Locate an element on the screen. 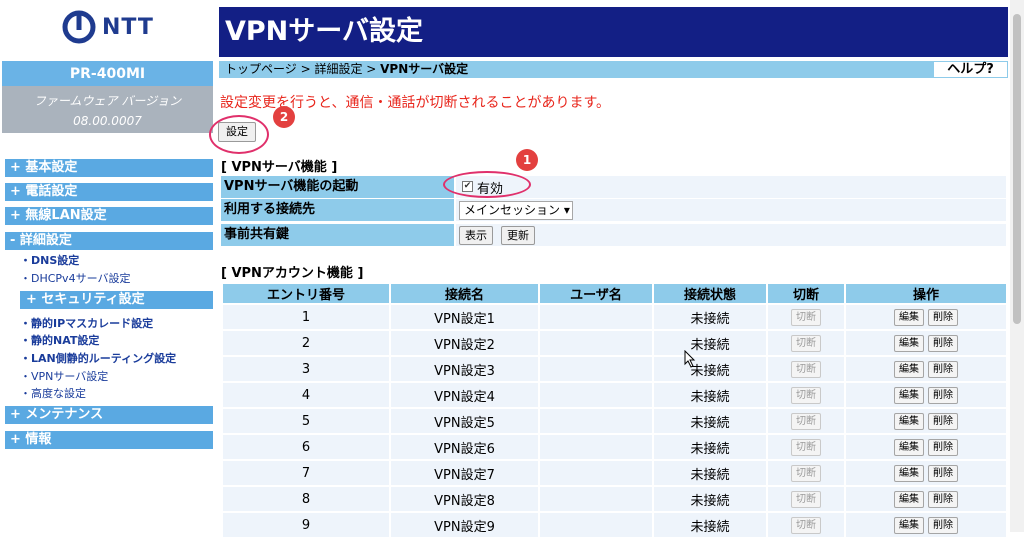 Image resolution: width=1024 pixels, height=539 pixels. connection-name-cell: VPN設定8 is located at coordinates (464, 499).